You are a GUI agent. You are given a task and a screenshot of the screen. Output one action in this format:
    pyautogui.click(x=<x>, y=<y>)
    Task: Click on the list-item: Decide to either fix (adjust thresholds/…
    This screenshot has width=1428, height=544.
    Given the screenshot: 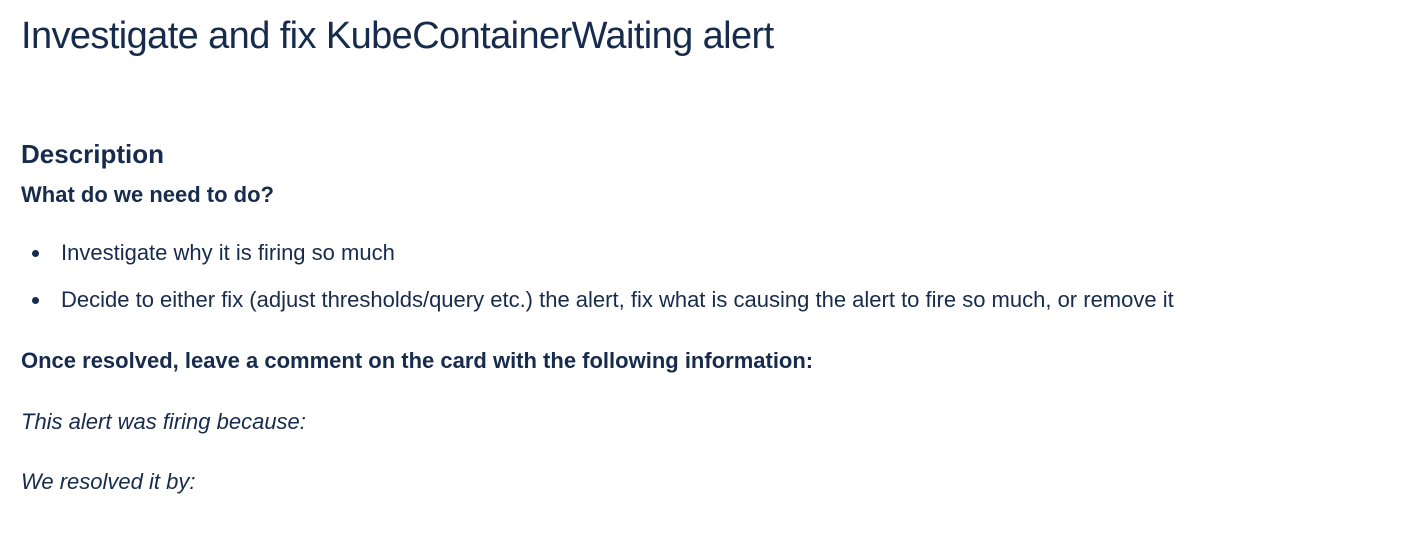 What is the action you would take?
    pyautogui.click(x=597, y=308)
    